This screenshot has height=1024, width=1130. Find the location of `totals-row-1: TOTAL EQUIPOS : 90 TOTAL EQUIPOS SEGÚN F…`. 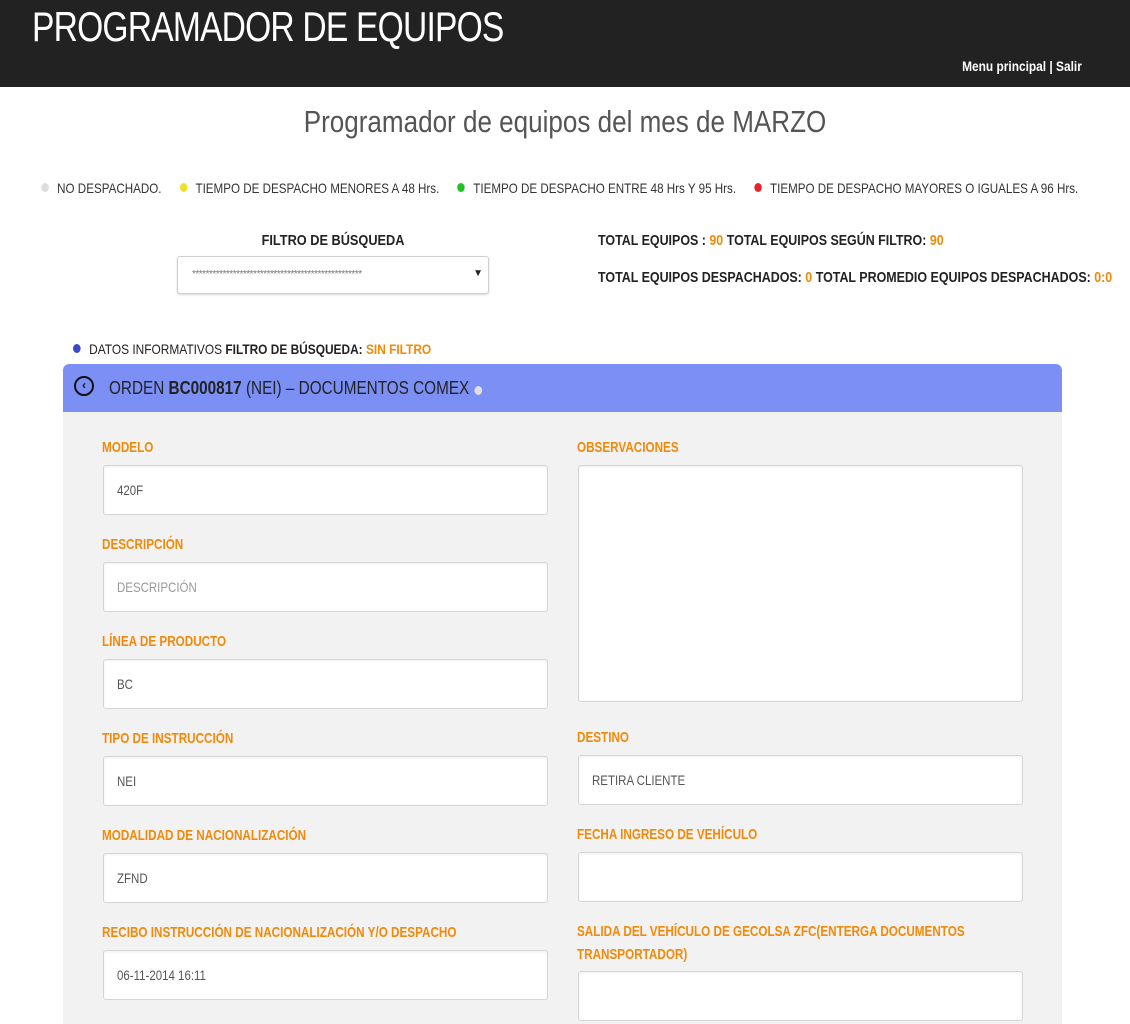

totals-row-1: TOTAL EQUIPOS : 90 TOTAL EQUIPOS SEGÚN F… is located at coordinates (771, 240).